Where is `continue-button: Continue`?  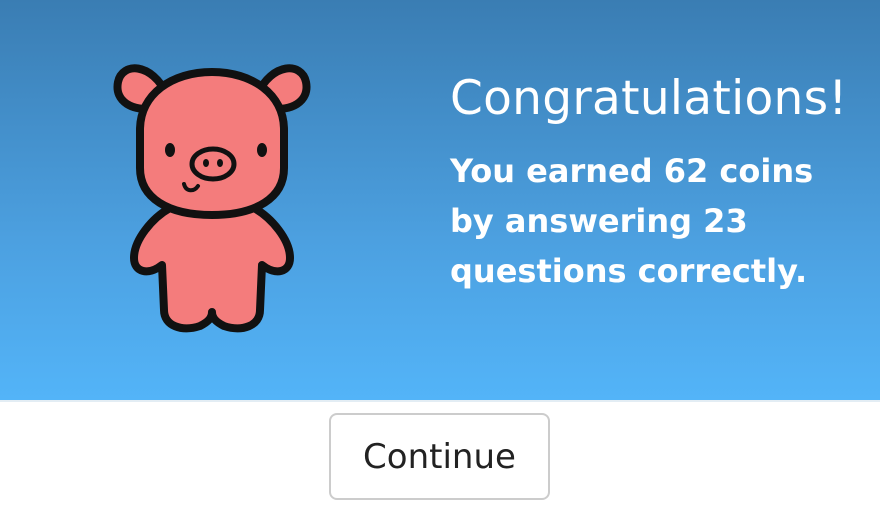
continue-button: Continue is located at coordinates (439, 456).